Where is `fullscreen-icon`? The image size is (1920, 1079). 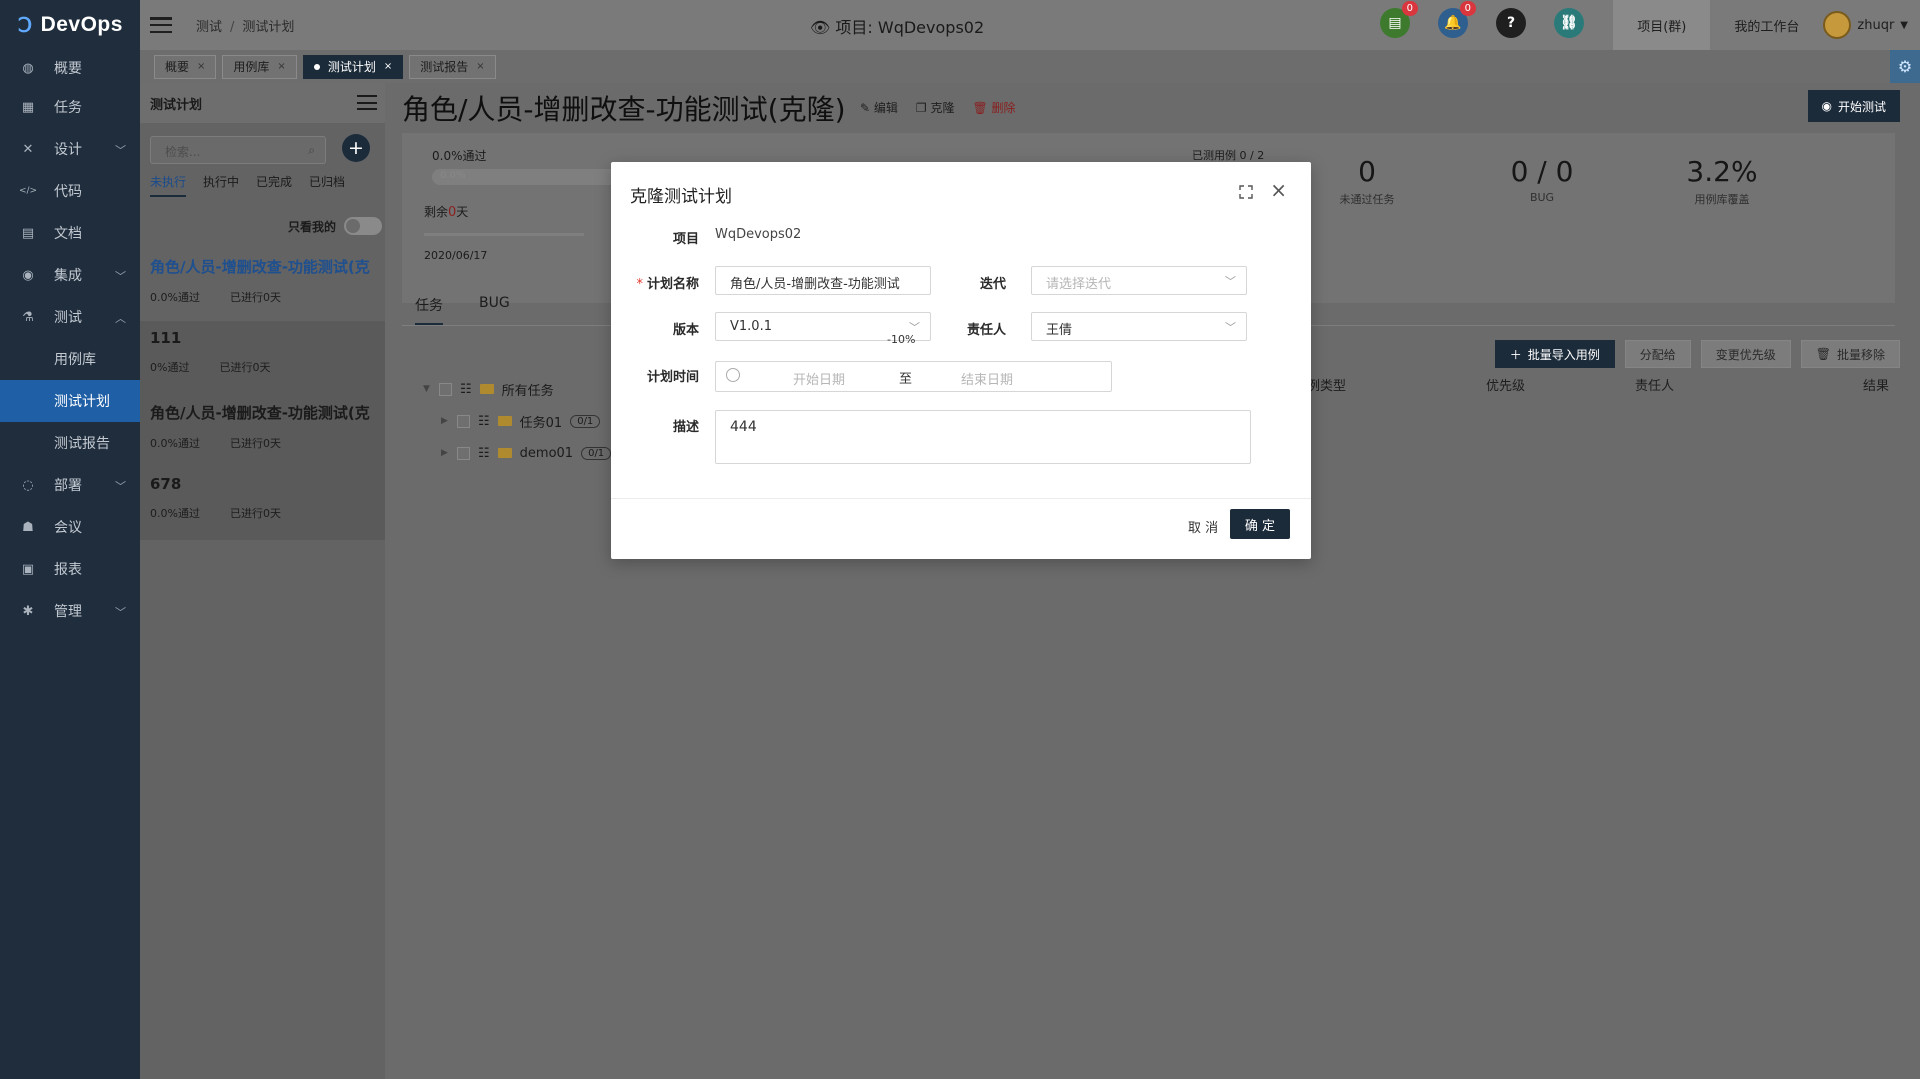
fullscreen-icon is located at coordinates (1246, 191).